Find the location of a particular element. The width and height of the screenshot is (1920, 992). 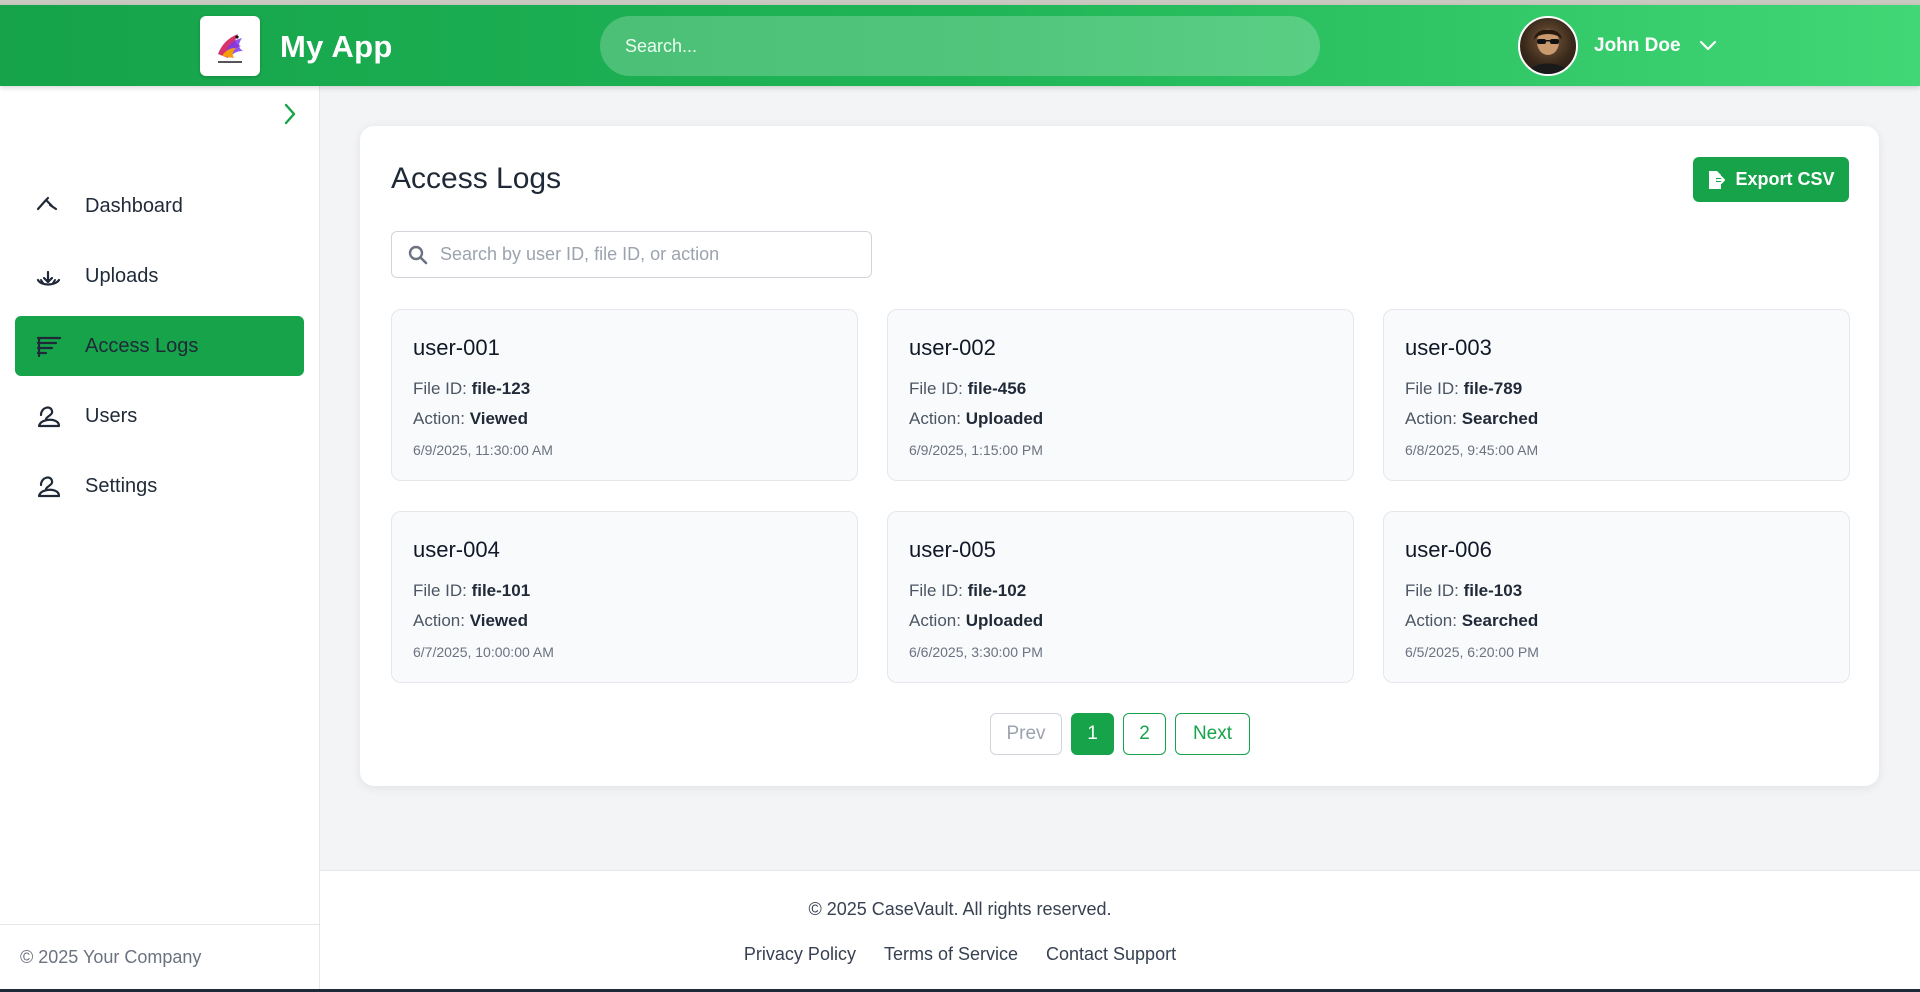

app-title: My App is located at coordinates (336, 46).